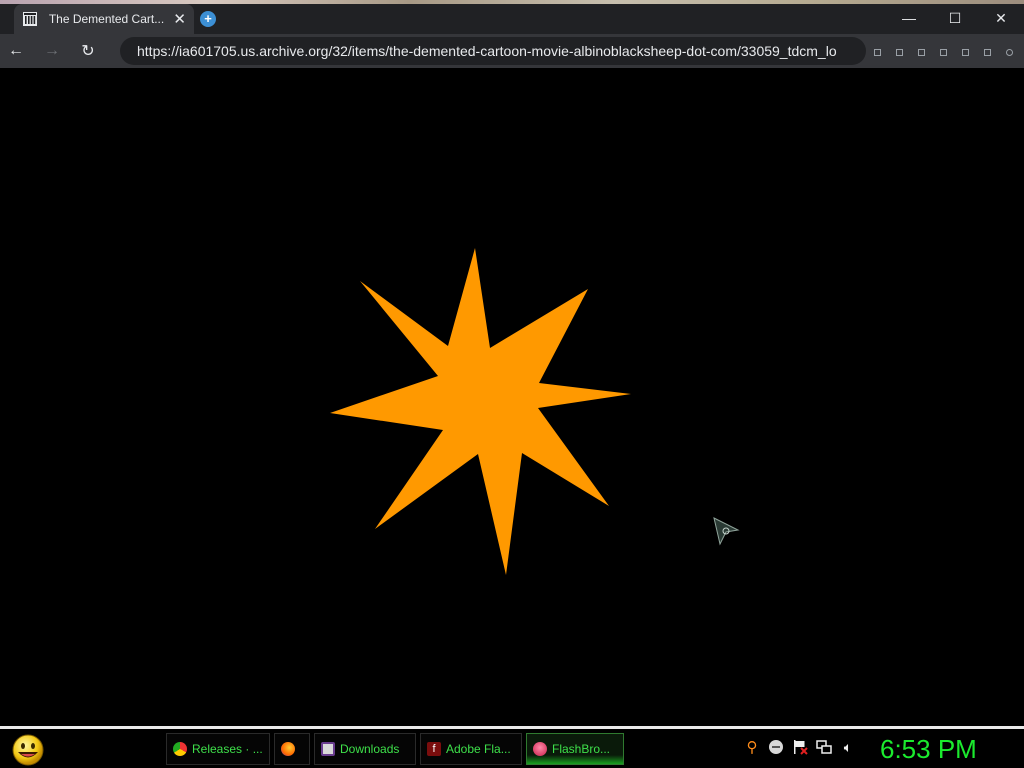 The height and width of the screenshot is (768, 1024). What do you see at coordinates (909, 18) in the screenshot?
I see `minimize-button: —` at bounding box center [909, 18].